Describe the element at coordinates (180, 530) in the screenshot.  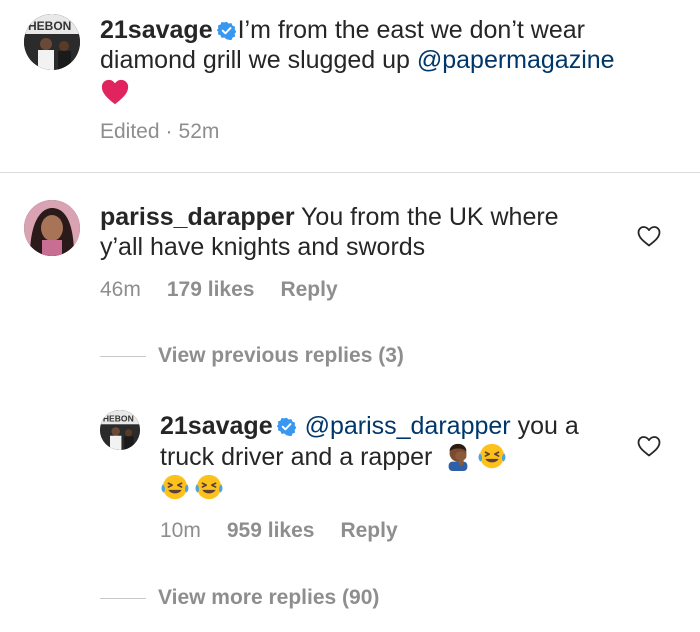
I see `reply-time: 10m` at that location.